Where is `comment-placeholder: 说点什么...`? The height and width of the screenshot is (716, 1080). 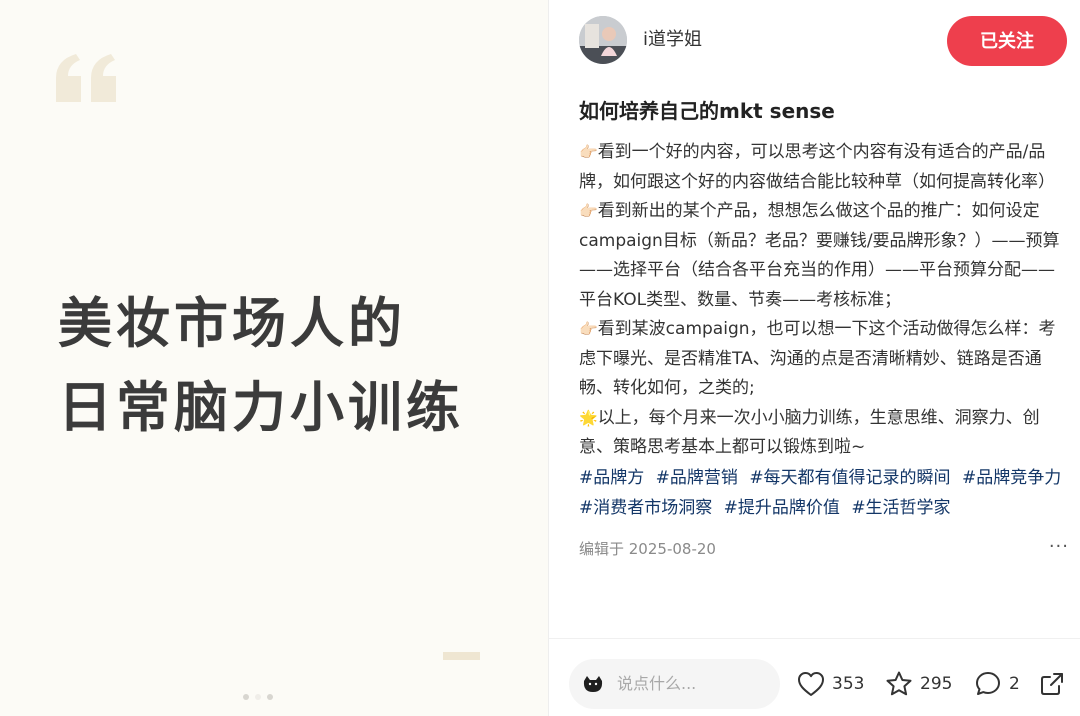 comment-placeholder: 说点什么... is located at coordinates (657, 683).